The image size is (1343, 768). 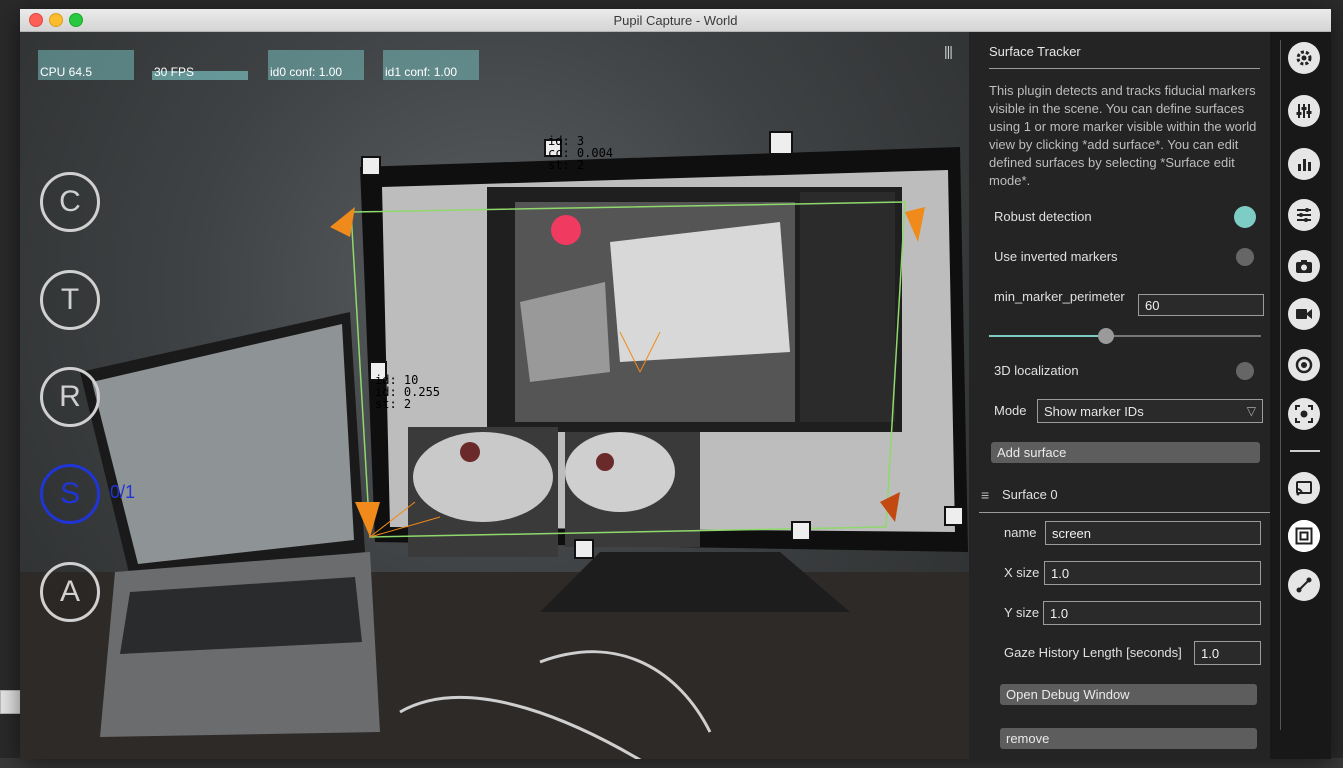 I want to click on mode-select: Show marker IDs ▽, so click(x=1150, y=411).